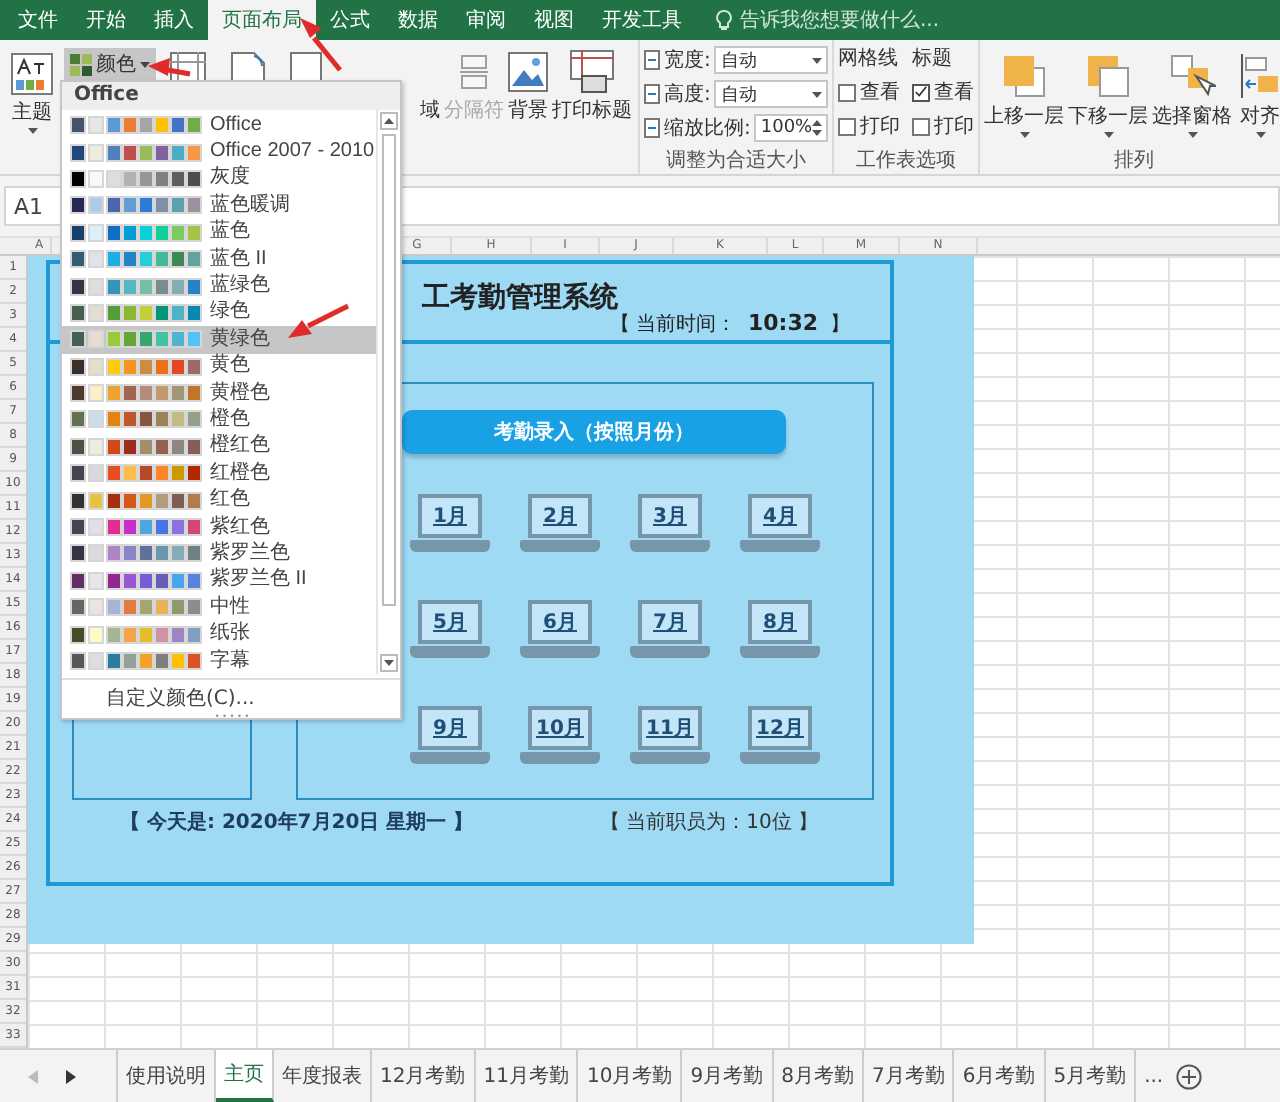 This screenshot has height=1102, width=1280. Describe the element at coordinates (110, 64) in the screenshot. I see `colors-button: 颜色` at that location.